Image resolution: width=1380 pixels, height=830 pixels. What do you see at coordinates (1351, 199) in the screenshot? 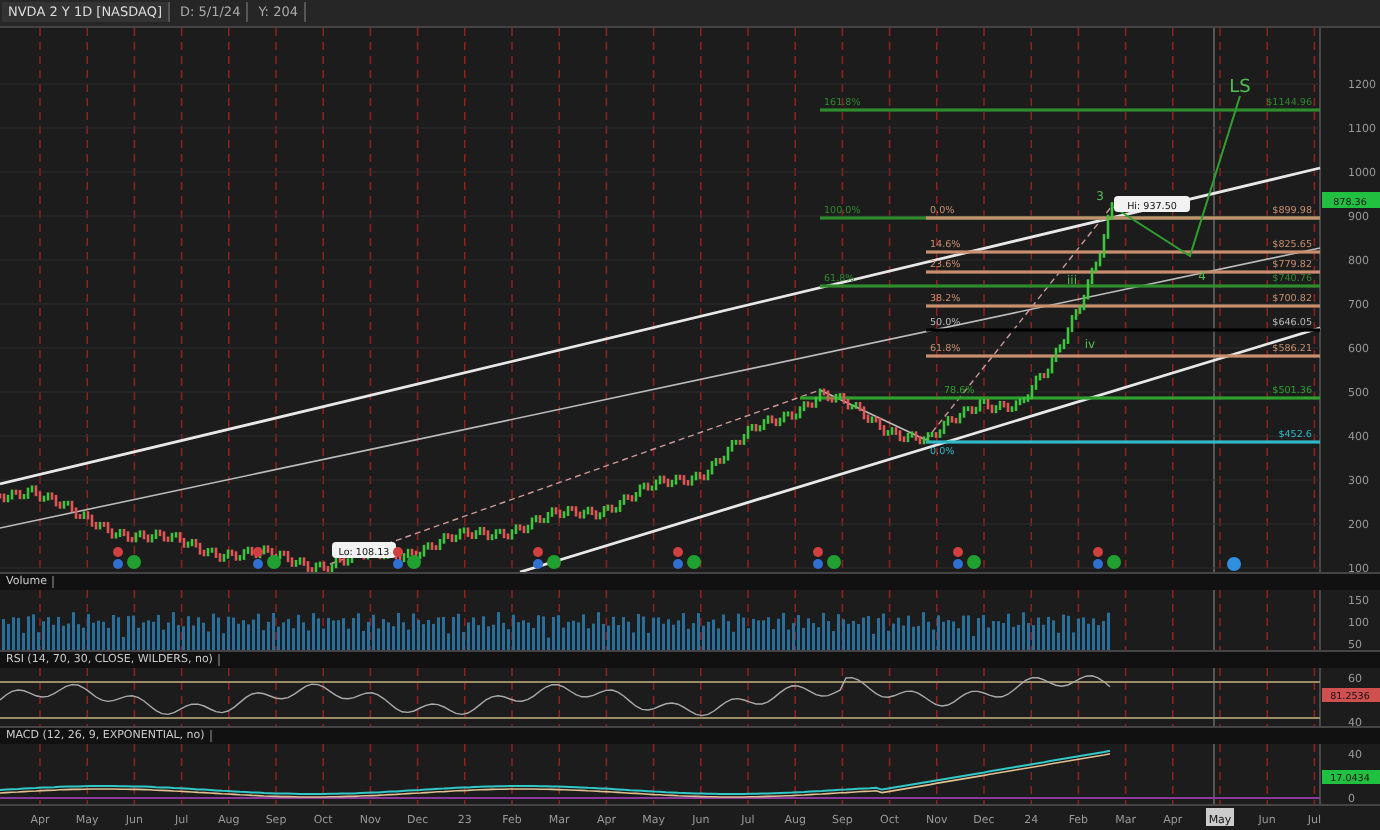
I see `current-price-background` at bounding box center [1351, 199].